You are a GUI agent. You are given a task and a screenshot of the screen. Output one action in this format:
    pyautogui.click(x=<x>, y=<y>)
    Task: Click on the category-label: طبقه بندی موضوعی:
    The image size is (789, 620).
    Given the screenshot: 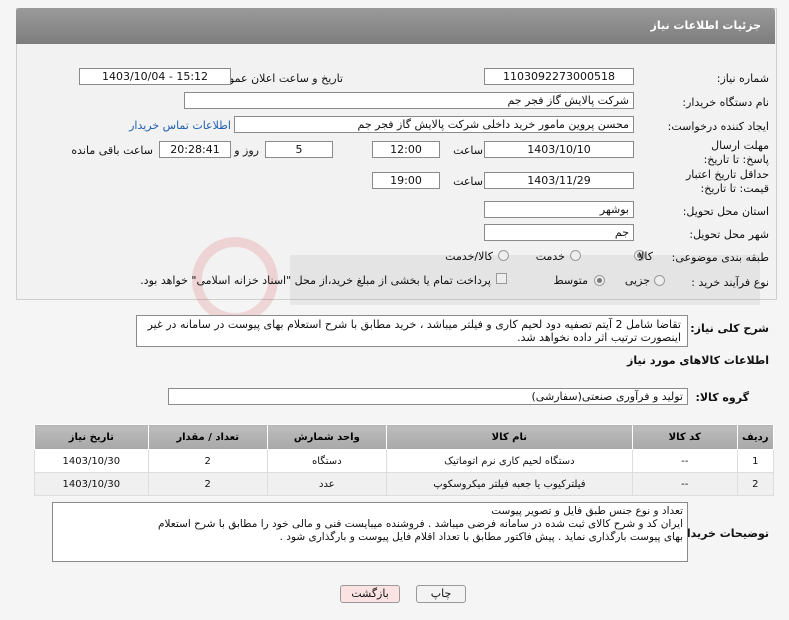 What is the action you would take?
    pyautogui.click(x=720, y=257)
    